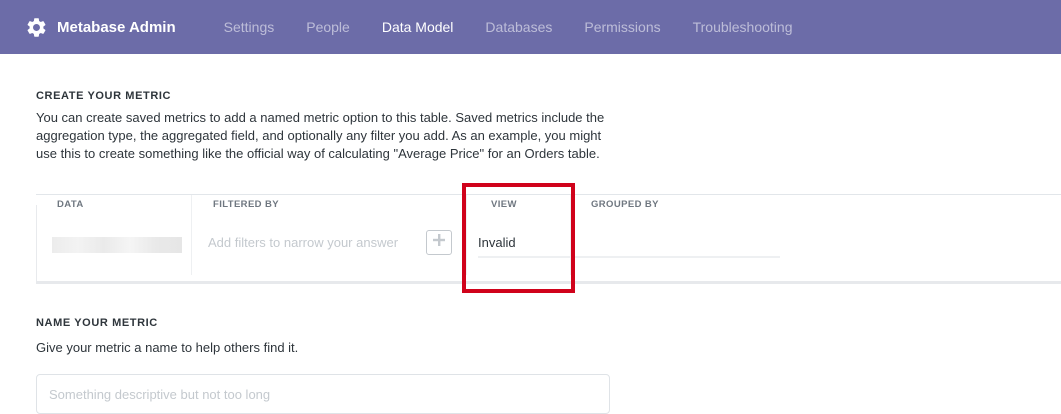 This screenshot has width=1061, height=414. I want to click on add-filter-placeholder: Add filters to narrow your answer, so click(303, 242).